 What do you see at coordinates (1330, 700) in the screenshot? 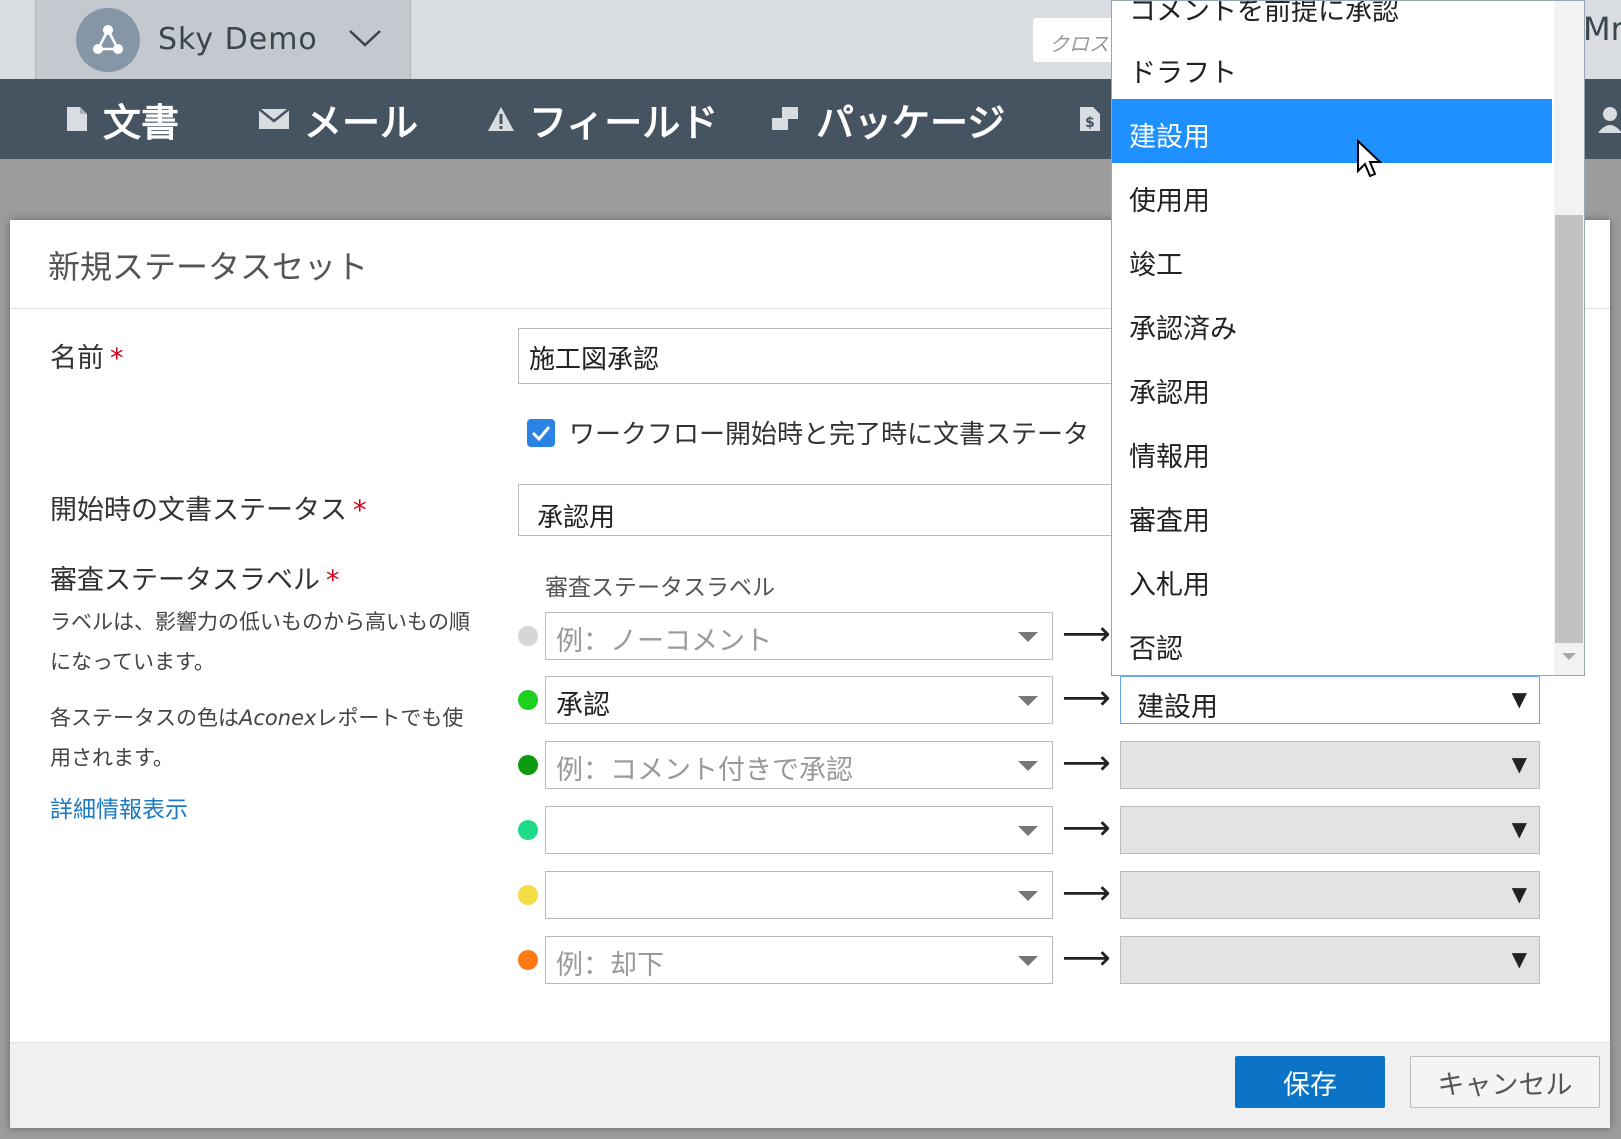
I see `document-status-select: 建設用 ▼` at bounding box center [1330, 700].